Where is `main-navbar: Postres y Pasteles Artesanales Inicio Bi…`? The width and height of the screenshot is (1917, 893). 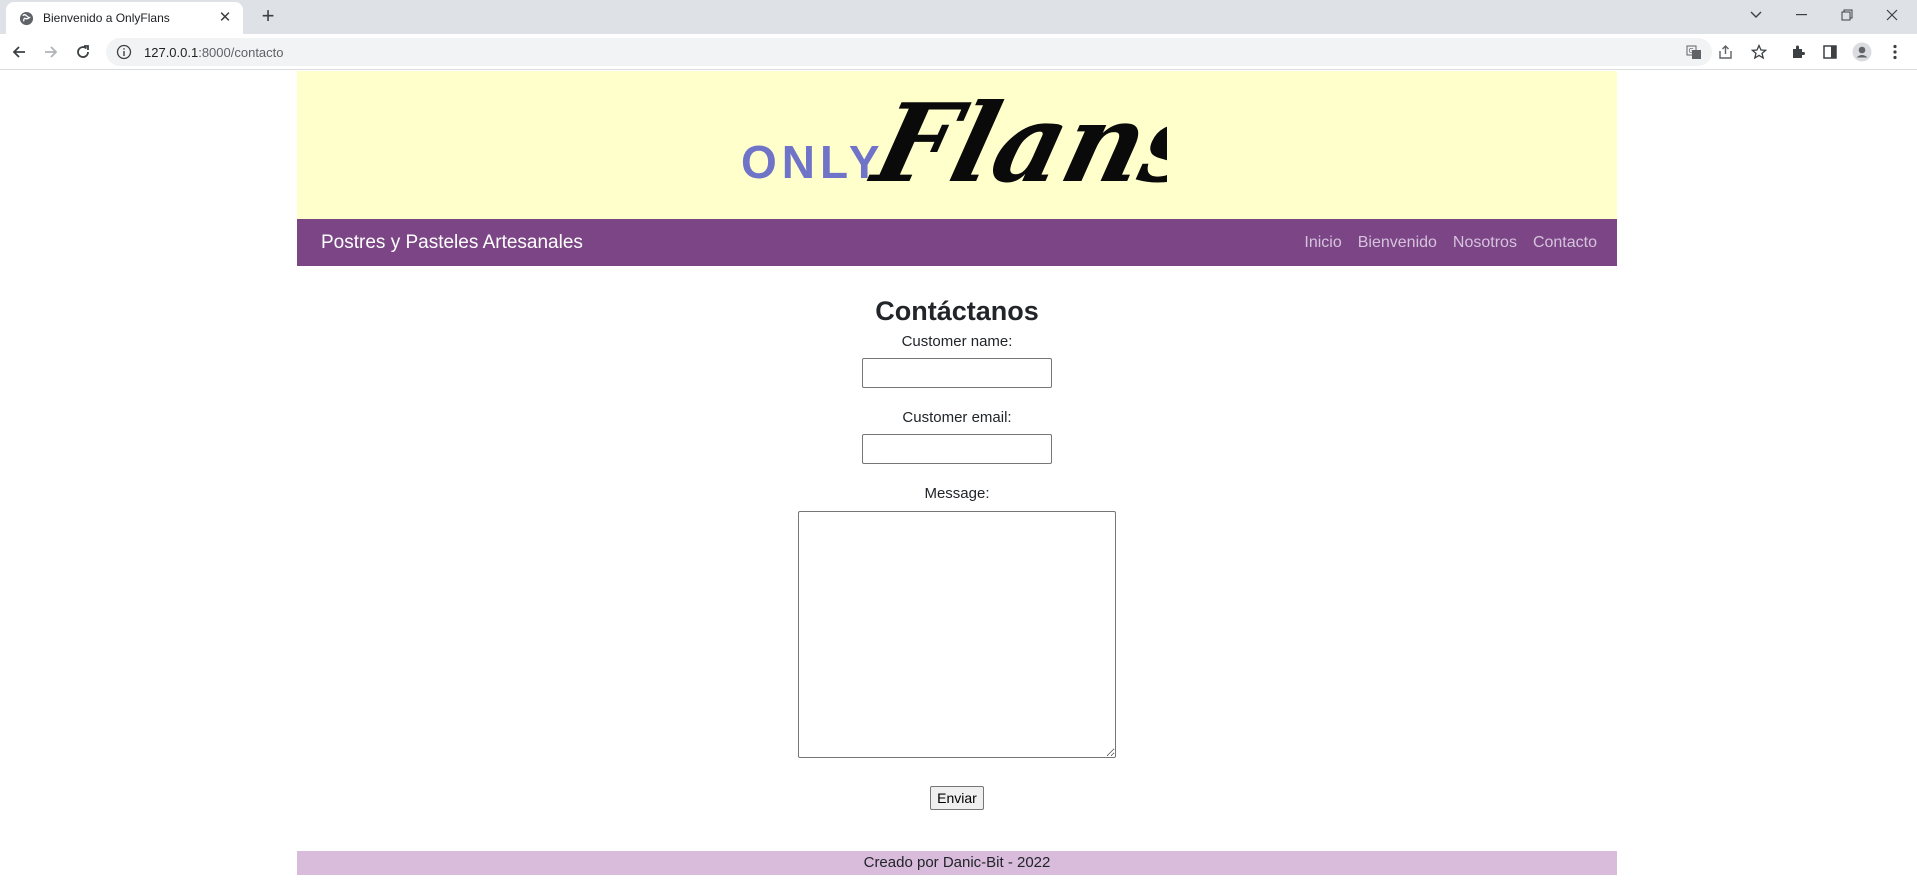 main-navbar: Postres y Pasteles Artesanales Inicio Bi… is located at coordinates (957, 242).